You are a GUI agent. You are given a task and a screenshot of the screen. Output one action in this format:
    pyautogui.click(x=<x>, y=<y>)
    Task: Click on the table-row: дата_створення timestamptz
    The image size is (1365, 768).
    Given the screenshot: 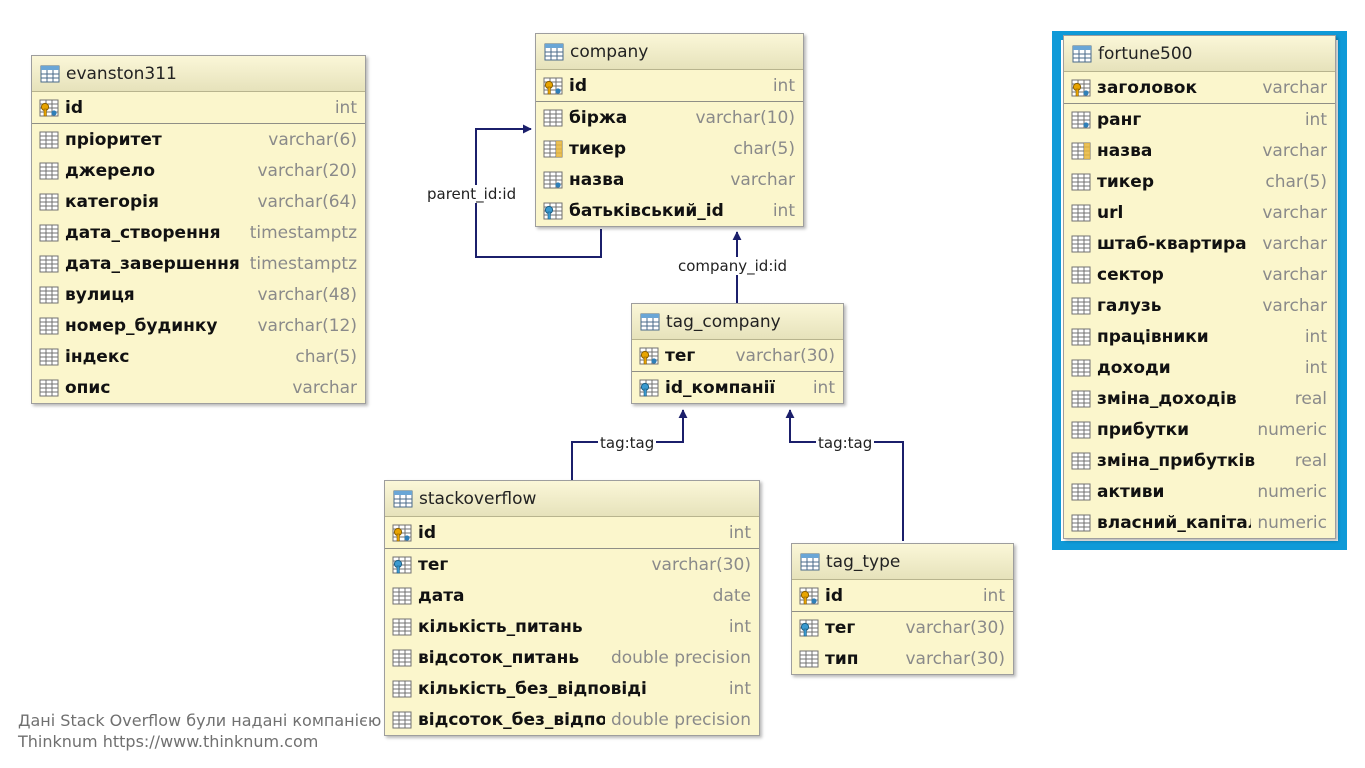 What is the action you would take?
    pyautogui.click(x=198, y=232)
    